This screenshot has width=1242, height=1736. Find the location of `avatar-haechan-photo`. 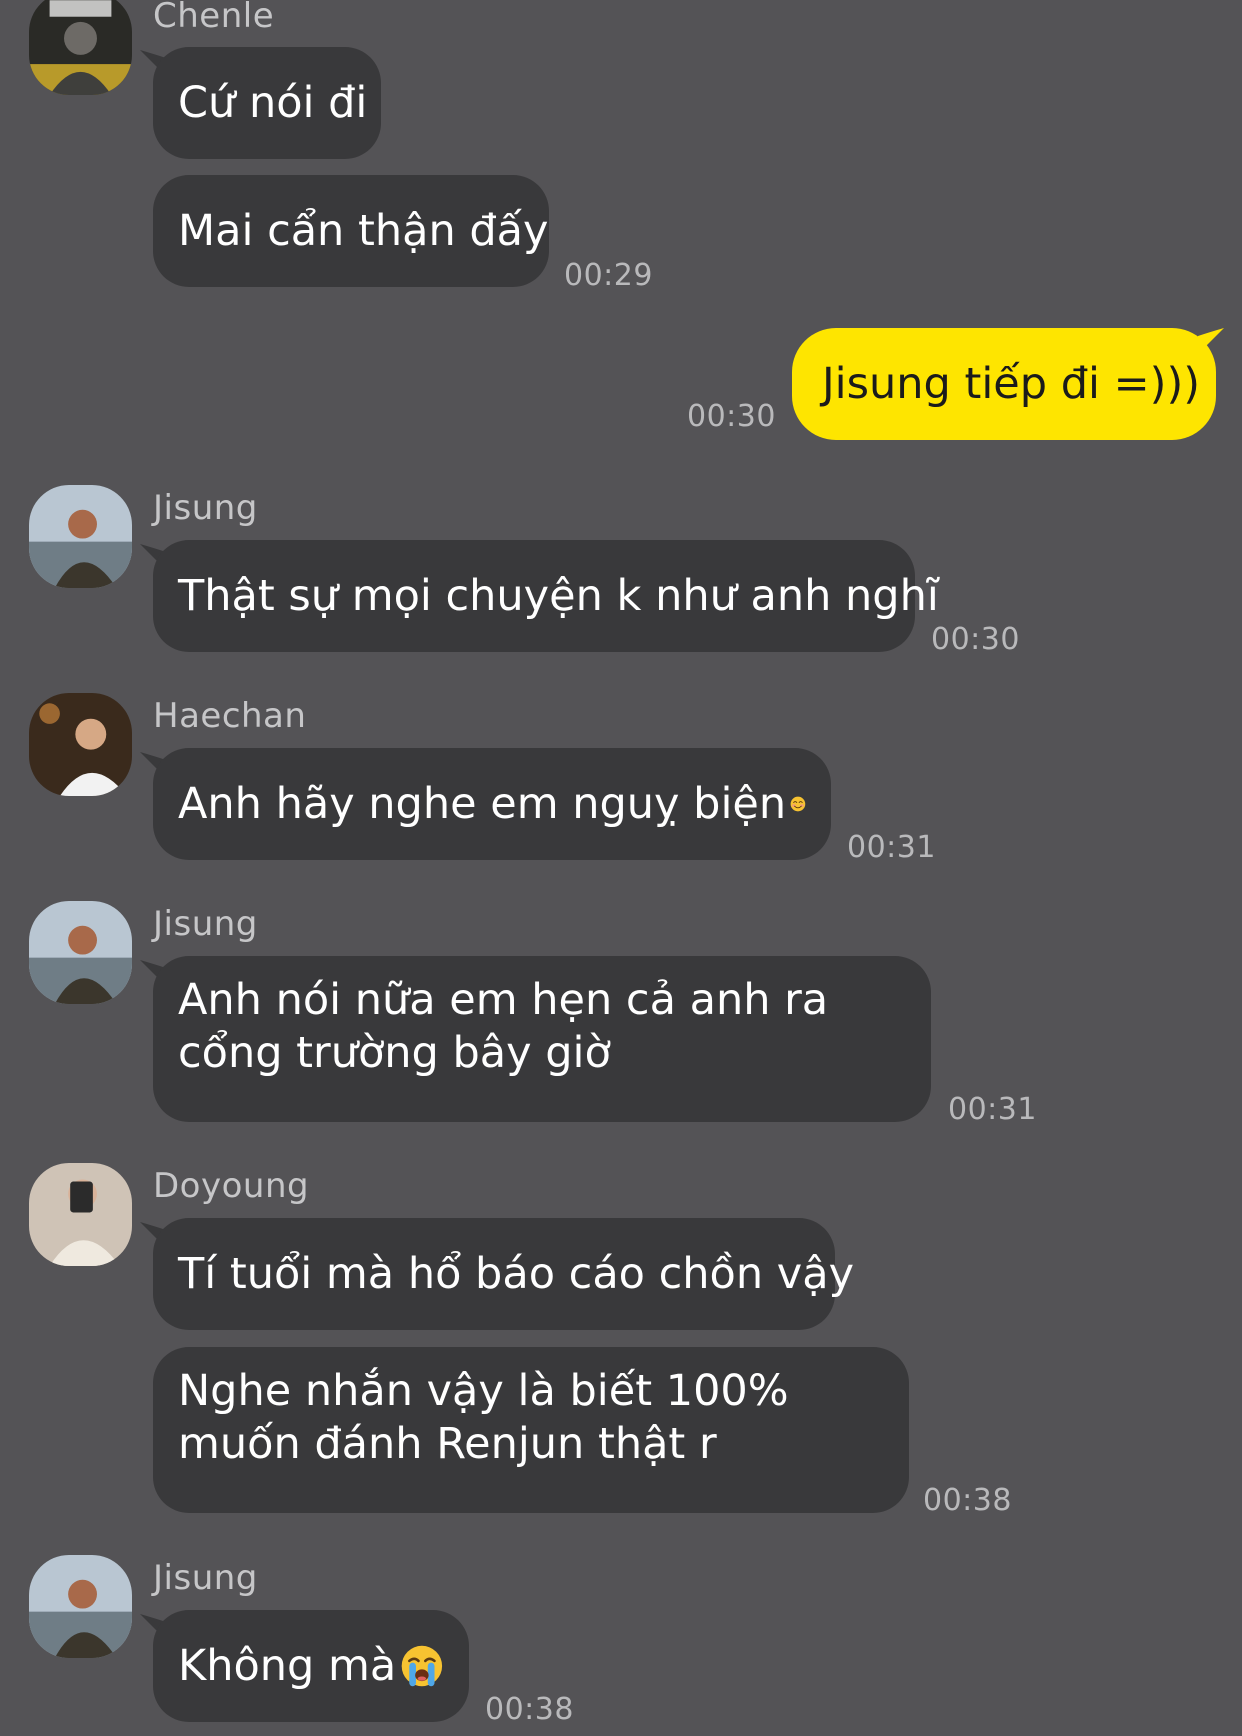

avatar-haechan-photo is located at coordinates (80, 744).